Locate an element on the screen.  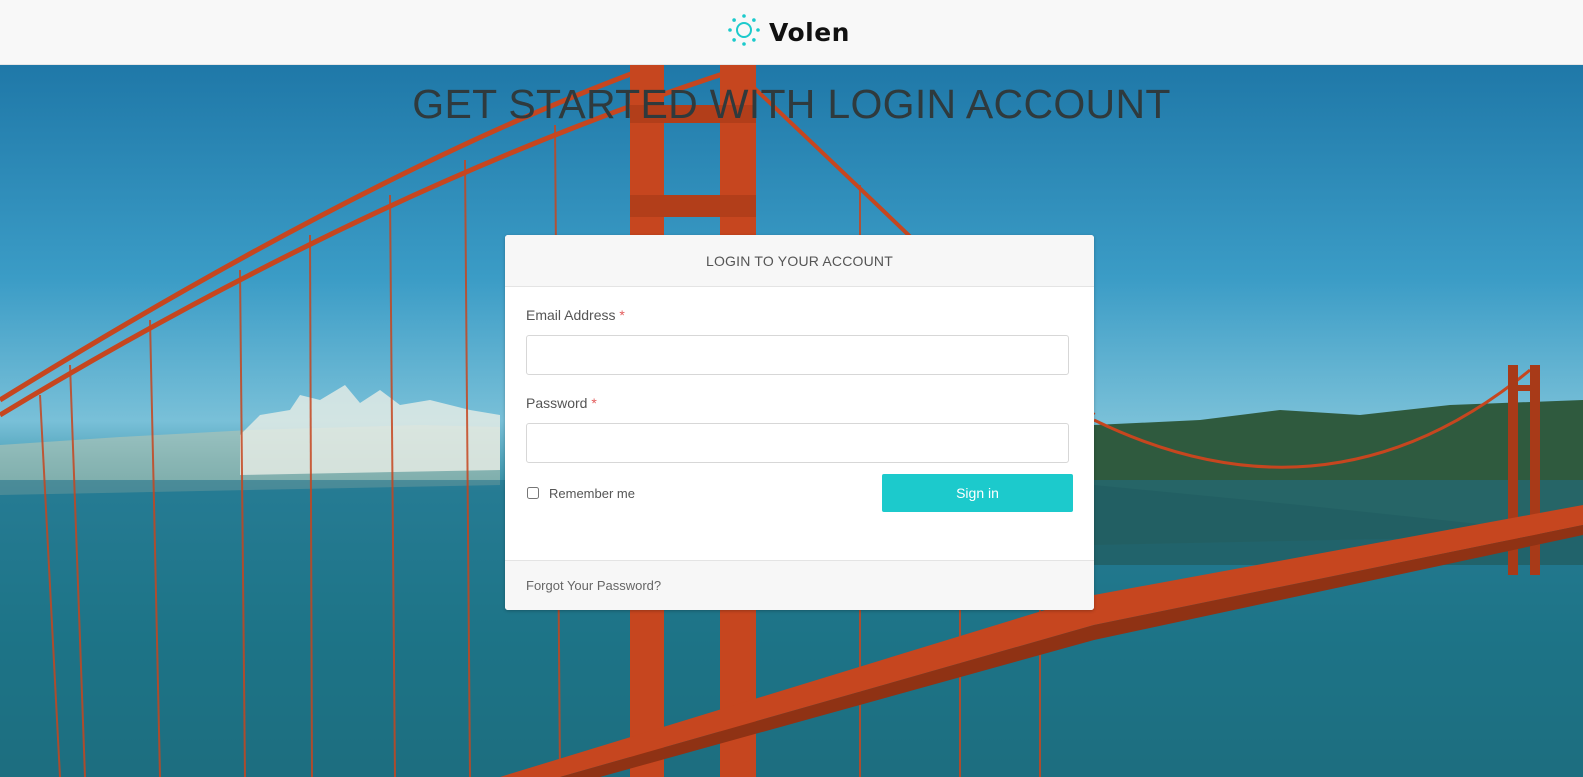
login-card-header: LOGIN TO YOUR ACCOUNT is located at coordinates (799, 261).